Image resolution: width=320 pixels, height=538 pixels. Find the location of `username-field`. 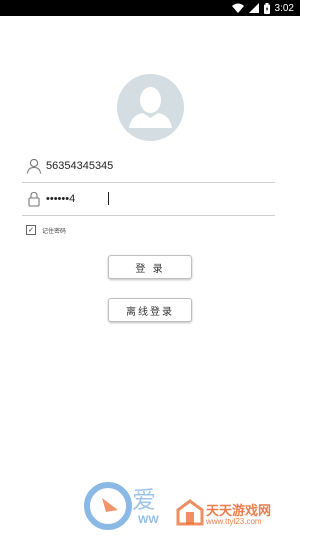

username-field is located at coordinates (146, 166).